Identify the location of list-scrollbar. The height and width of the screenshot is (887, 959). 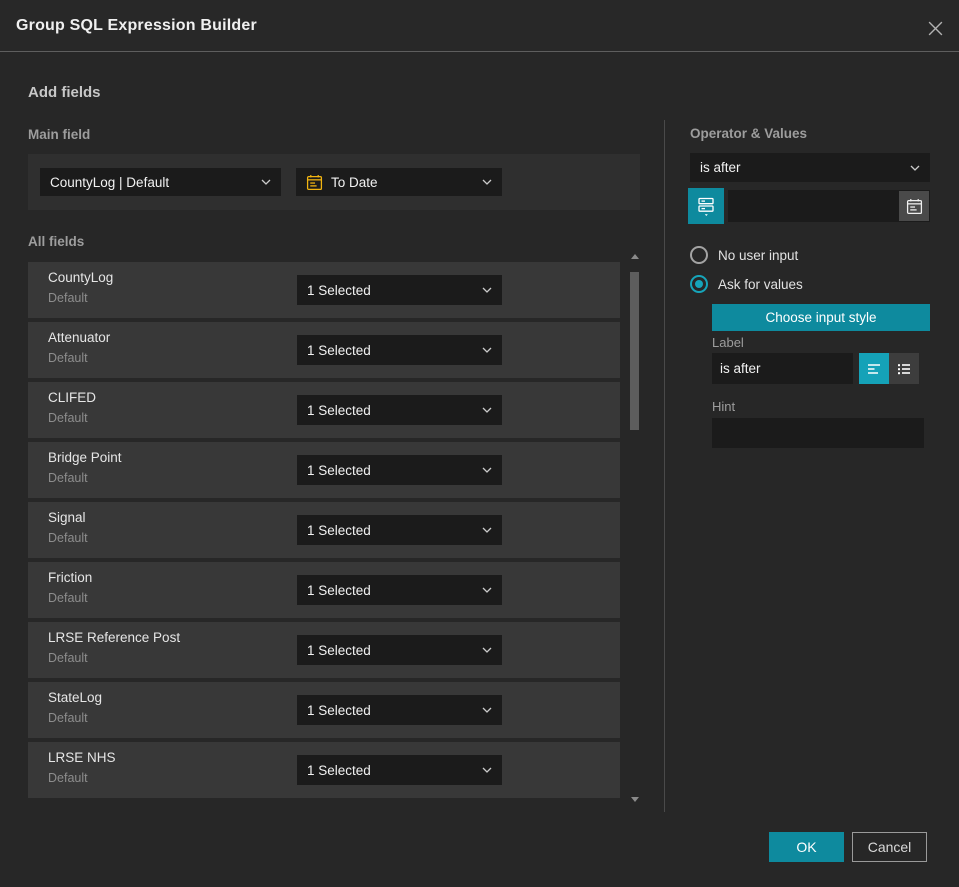
(635, 528).